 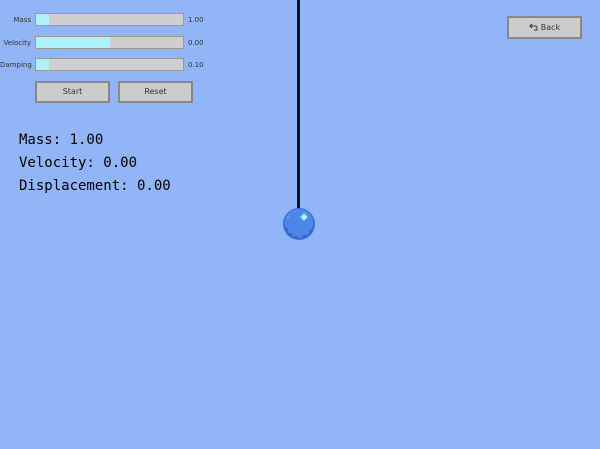 I want to click on mass-slider, so click(x=109, y=19).